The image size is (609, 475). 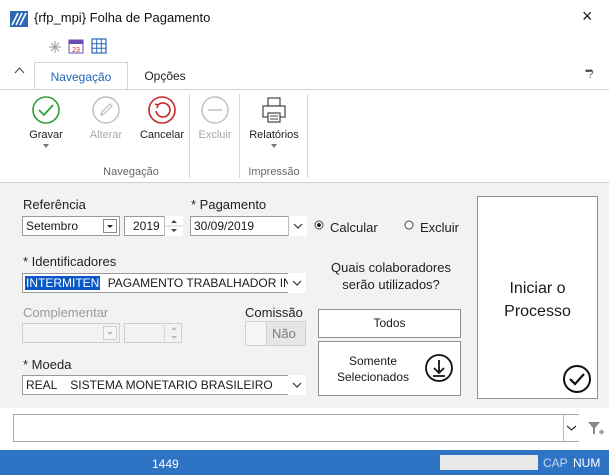 What do you see at coordinates (106, 110) in the screenshot?
I see `pencil-icon` at bounding box center [106, 110].